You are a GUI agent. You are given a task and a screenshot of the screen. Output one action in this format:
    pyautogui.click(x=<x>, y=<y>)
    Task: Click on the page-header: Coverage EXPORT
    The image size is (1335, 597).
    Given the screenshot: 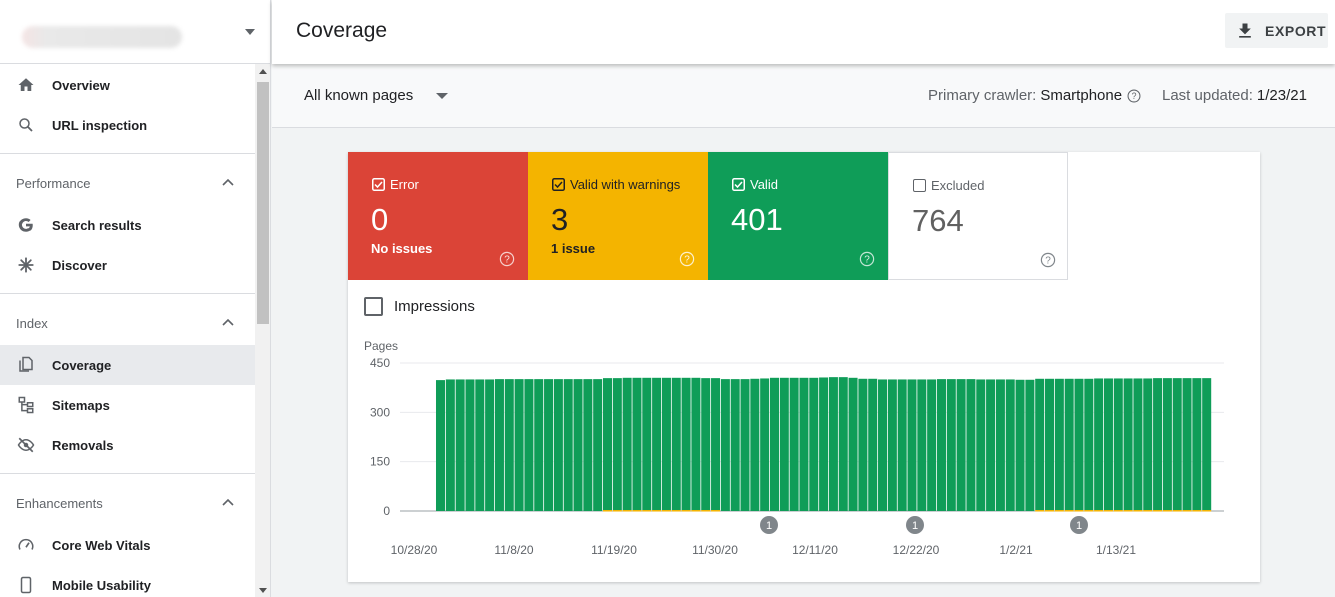 What is the action you would take?
    pyautogui.click(x=803, y=32)
    